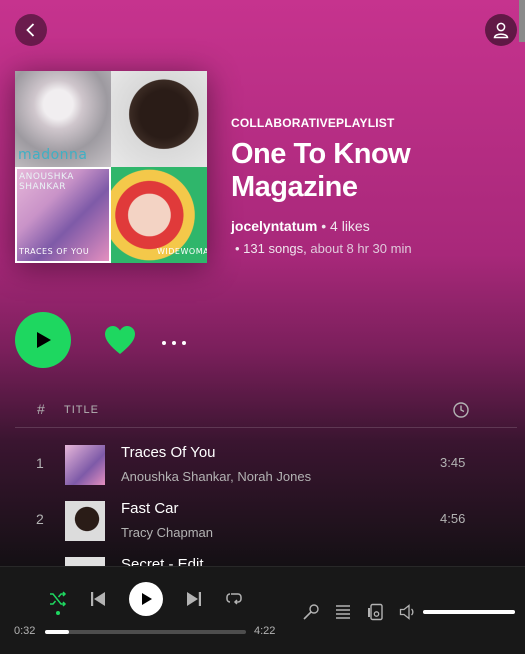  I want to click on playlist-type-label: COLLABORATIVEPLAYLIST, so click(313, 123).